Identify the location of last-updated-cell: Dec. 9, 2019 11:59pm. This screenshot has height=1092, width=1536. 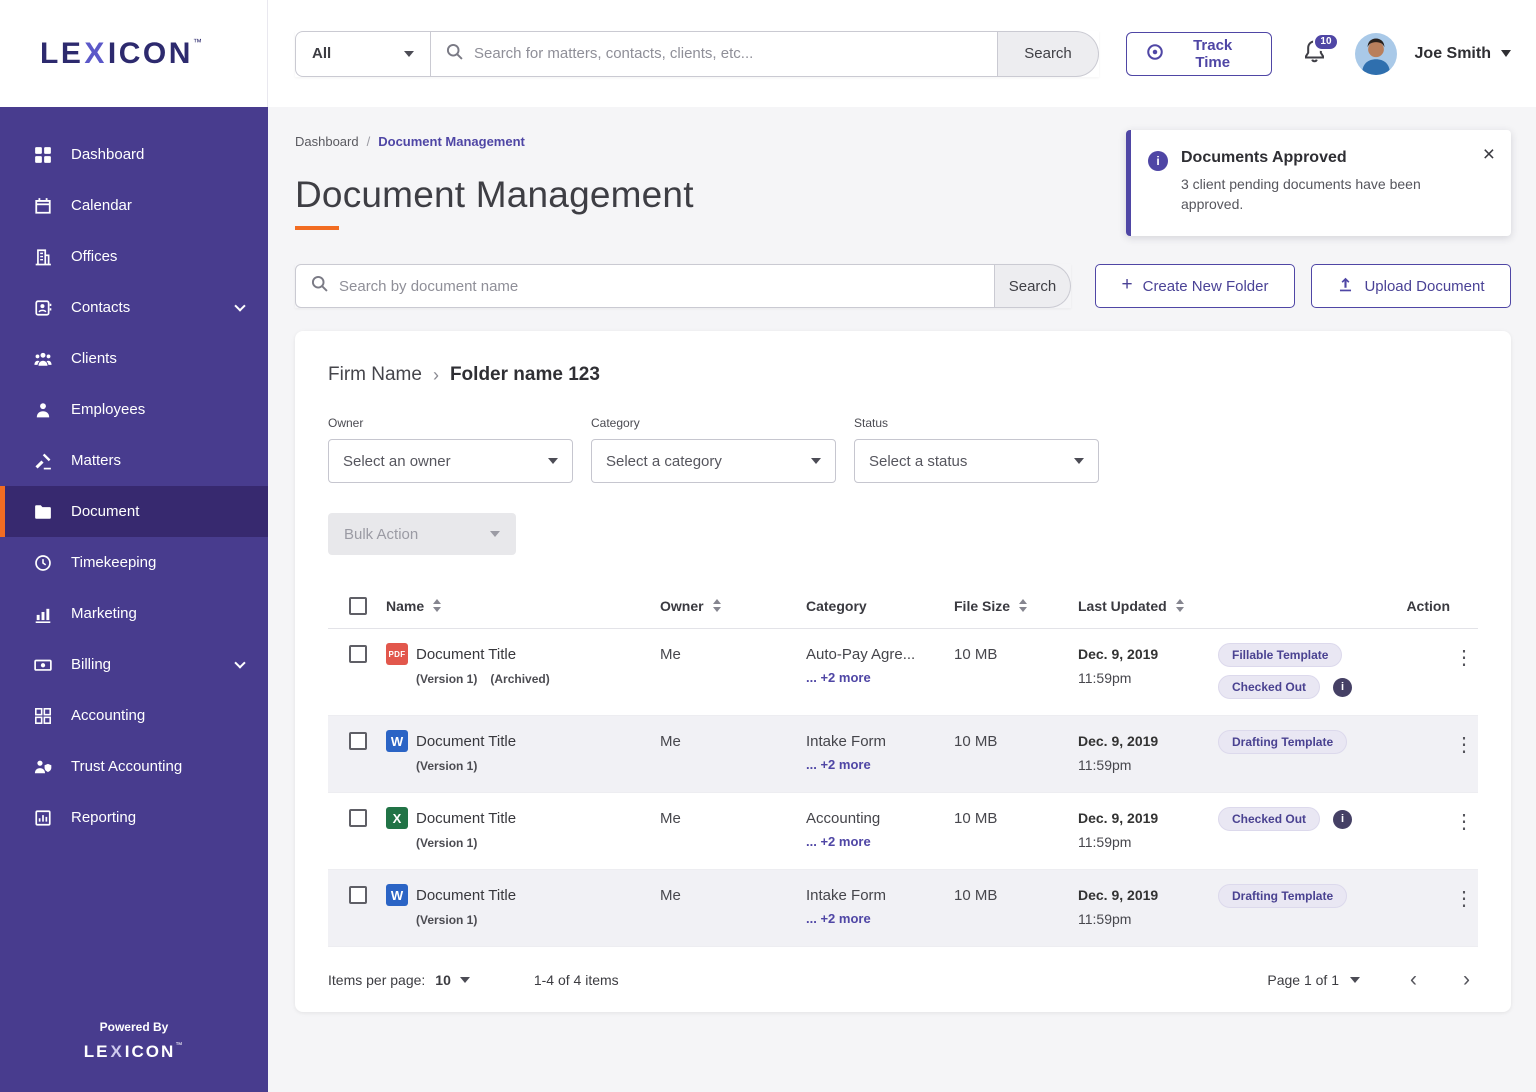
(1148, 905).